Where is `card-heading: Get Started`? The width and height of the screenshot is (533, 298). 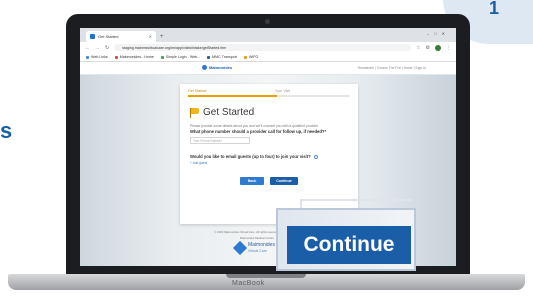
card-heading: Get Started is located at coordinates (269, 108).